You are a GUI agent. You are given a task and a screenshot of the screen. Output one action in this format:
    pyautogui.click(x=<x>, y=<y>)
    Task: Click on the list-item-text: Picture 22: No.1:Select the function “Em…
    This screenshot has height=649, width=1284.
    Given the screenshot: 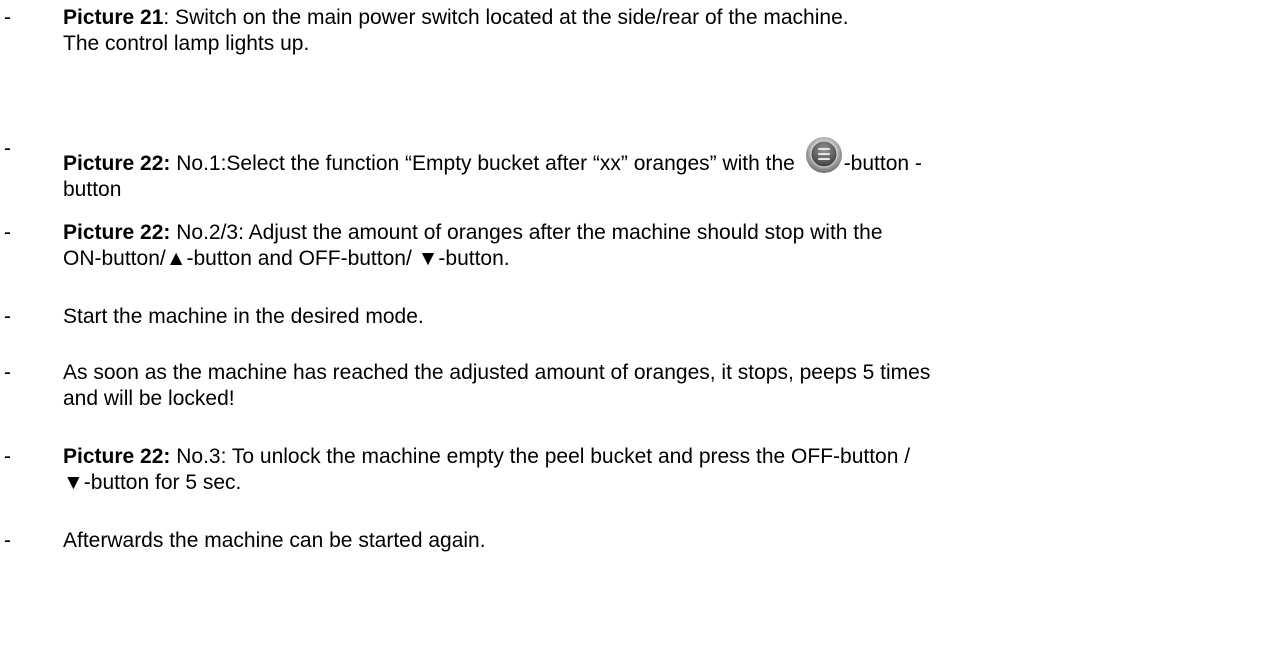 What is the action you would take?
    pyautogui.click(x=670, y=169)
    